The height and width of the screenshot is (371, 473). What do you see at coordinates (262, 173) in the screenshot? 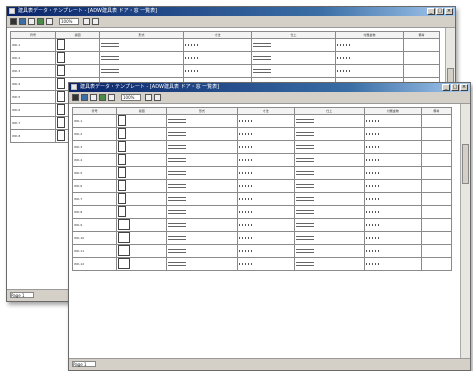
I see `table-row: WD-5` at bounding box center [262, 173].